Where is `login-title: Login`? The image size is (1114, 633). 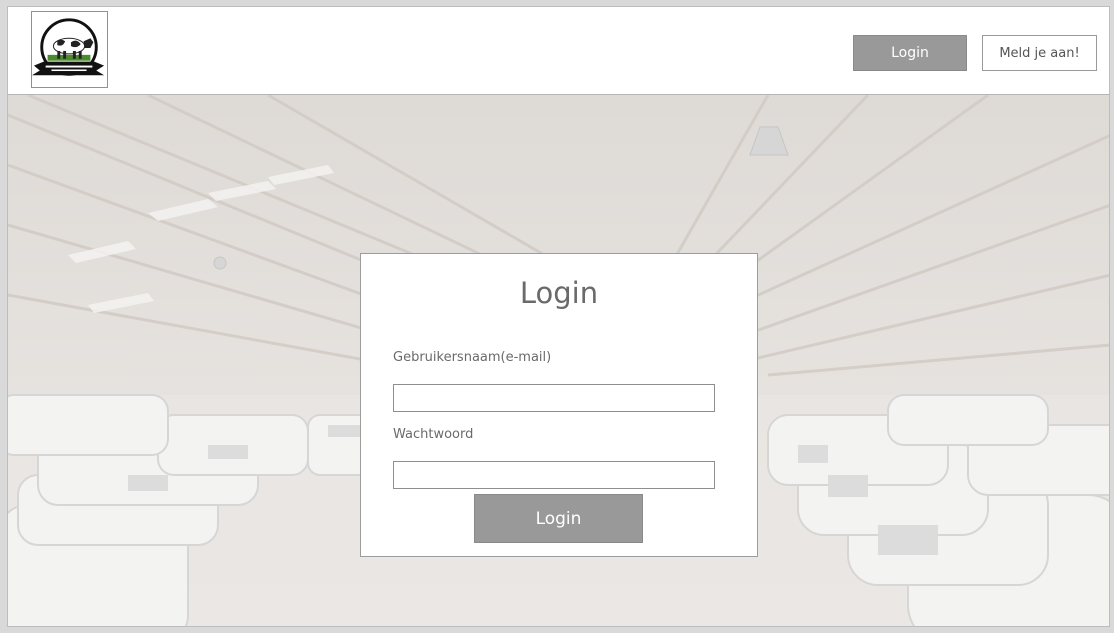 login-title: Login is located at coordinates (559, 293).